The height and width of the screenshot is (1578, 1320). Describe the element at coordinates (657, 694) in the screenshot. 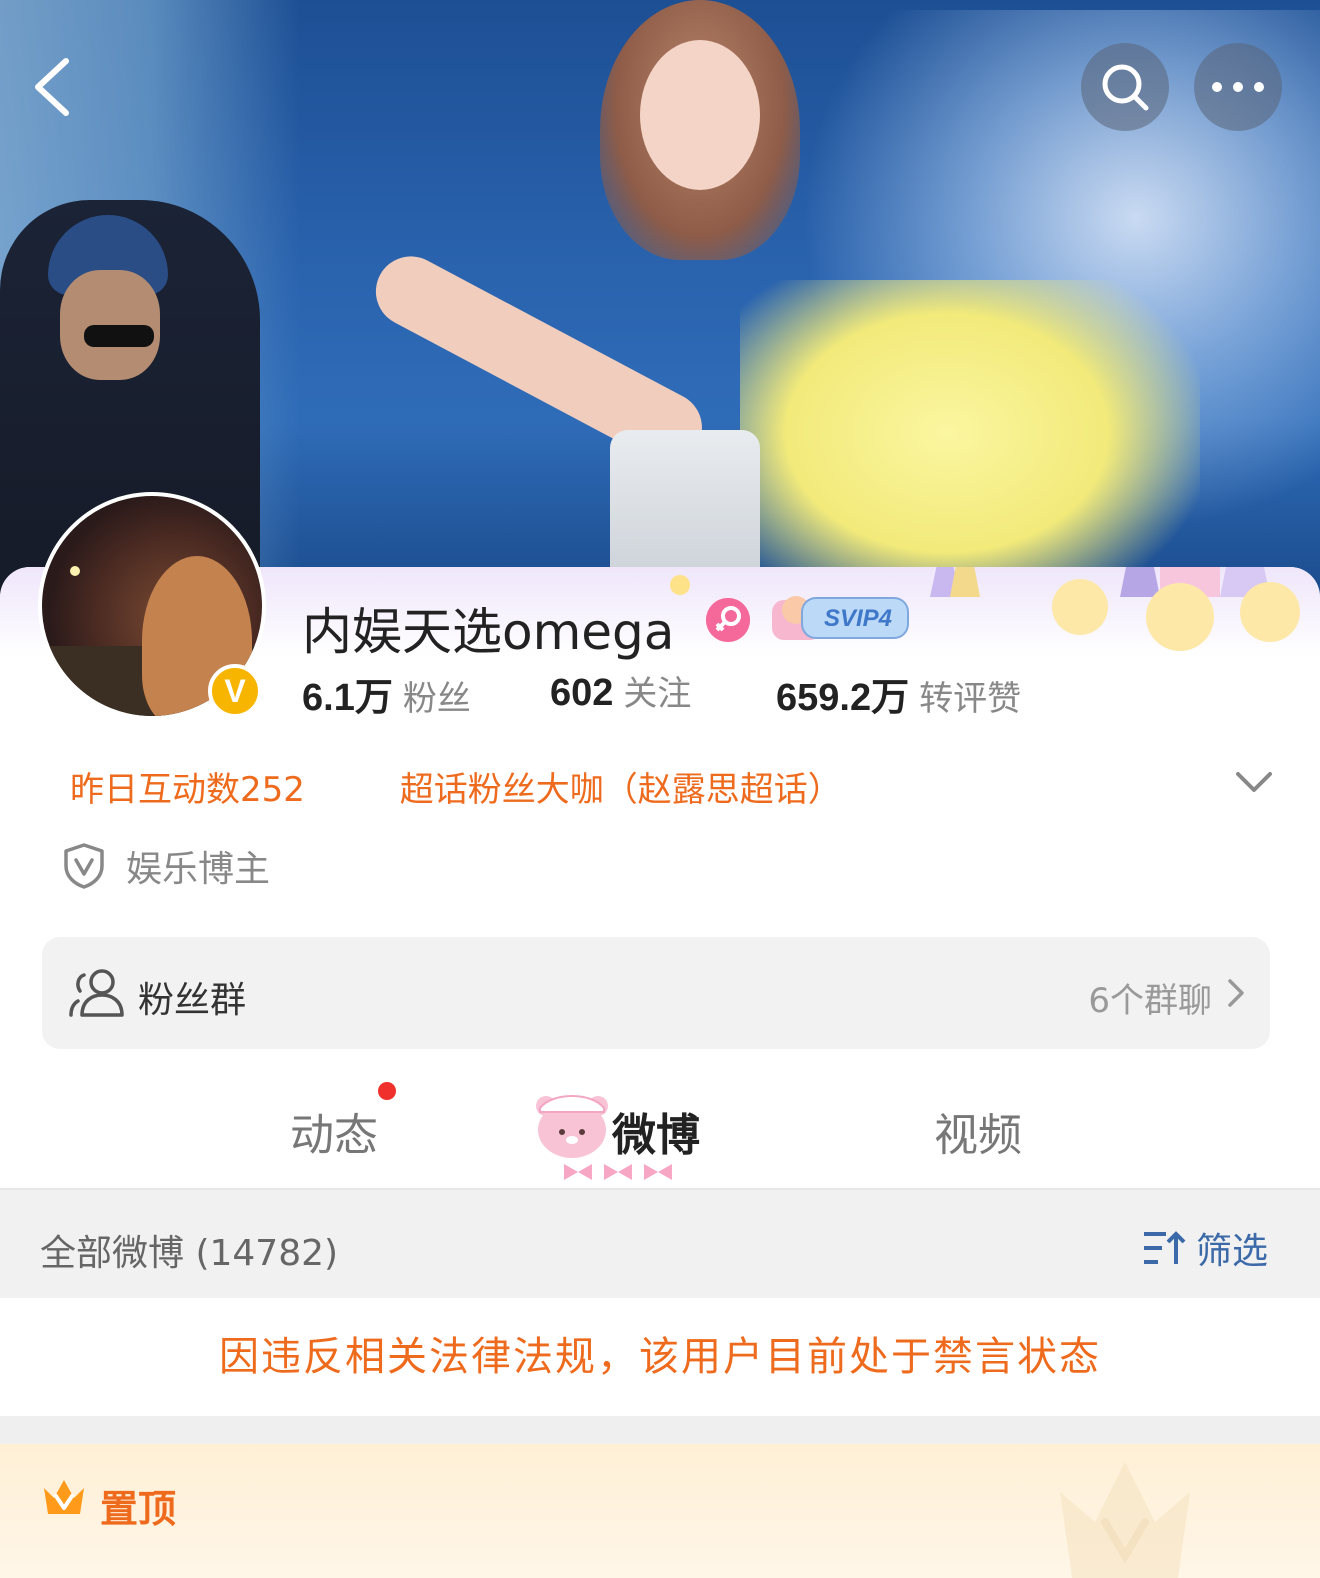

I see `following-label: 关注` at that location.